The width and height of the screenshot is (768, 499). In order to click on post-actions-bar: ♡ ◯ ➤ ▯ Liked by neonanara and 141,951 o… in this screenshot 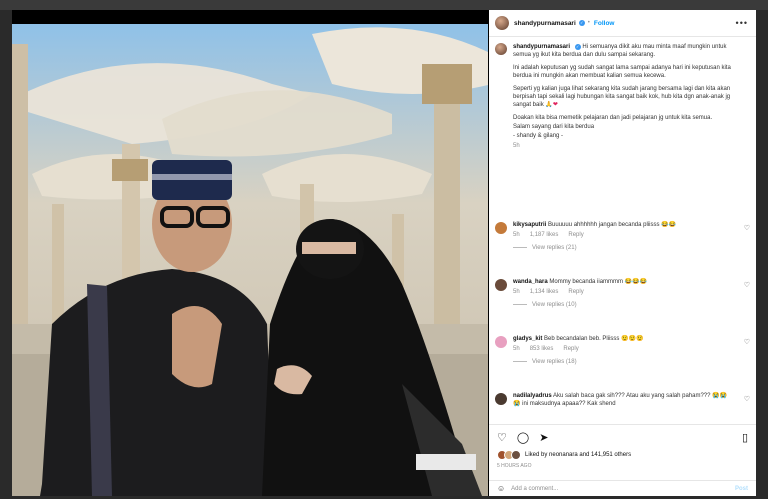, I will do `click(622, 446)`.